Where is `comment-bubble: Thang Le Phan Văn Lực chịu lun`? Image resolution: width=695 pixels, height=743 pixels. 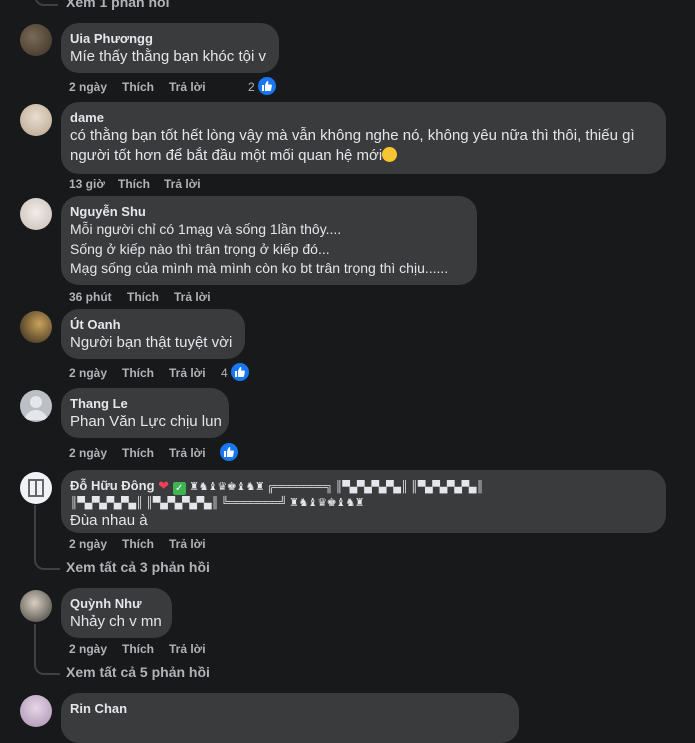
comment-bubble: Thang Le Phan Văn Lực chịu lun is located at coordinates (145, 413).